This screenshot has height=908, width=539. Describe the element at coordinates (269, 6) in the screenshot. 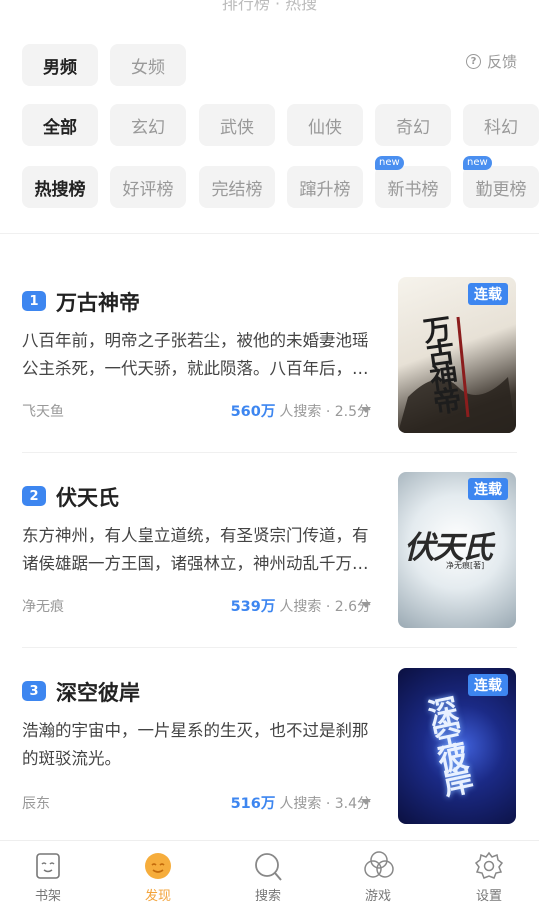

I see `page-header-cut: 排行榜 · 热搜` at that location.